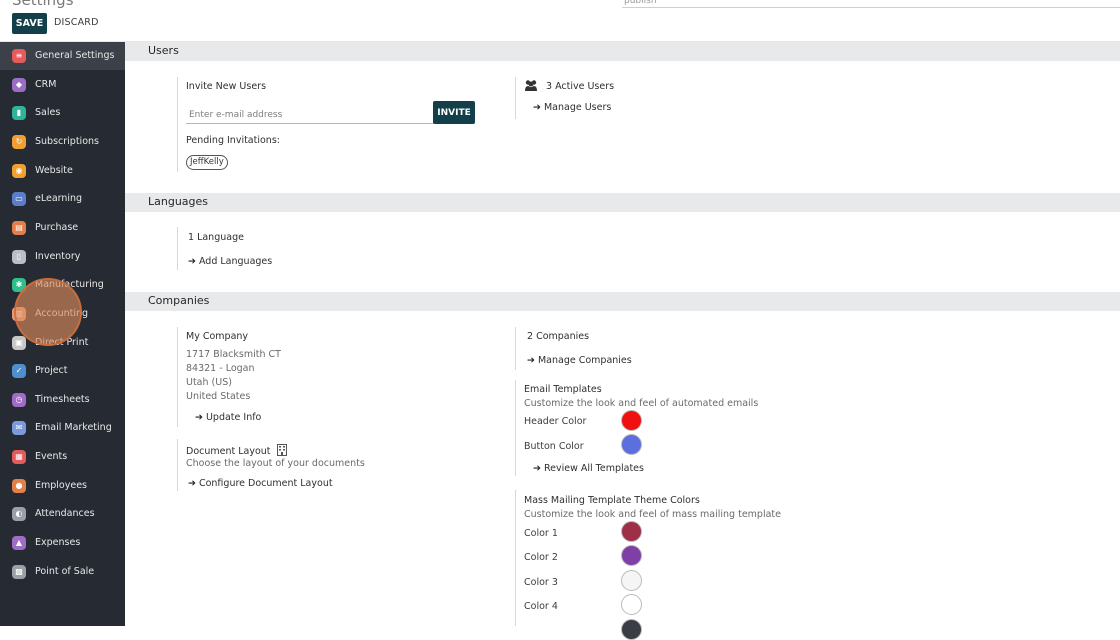  I want to click on configure-layout-label: Configure Document Layout, so click(265, 483).